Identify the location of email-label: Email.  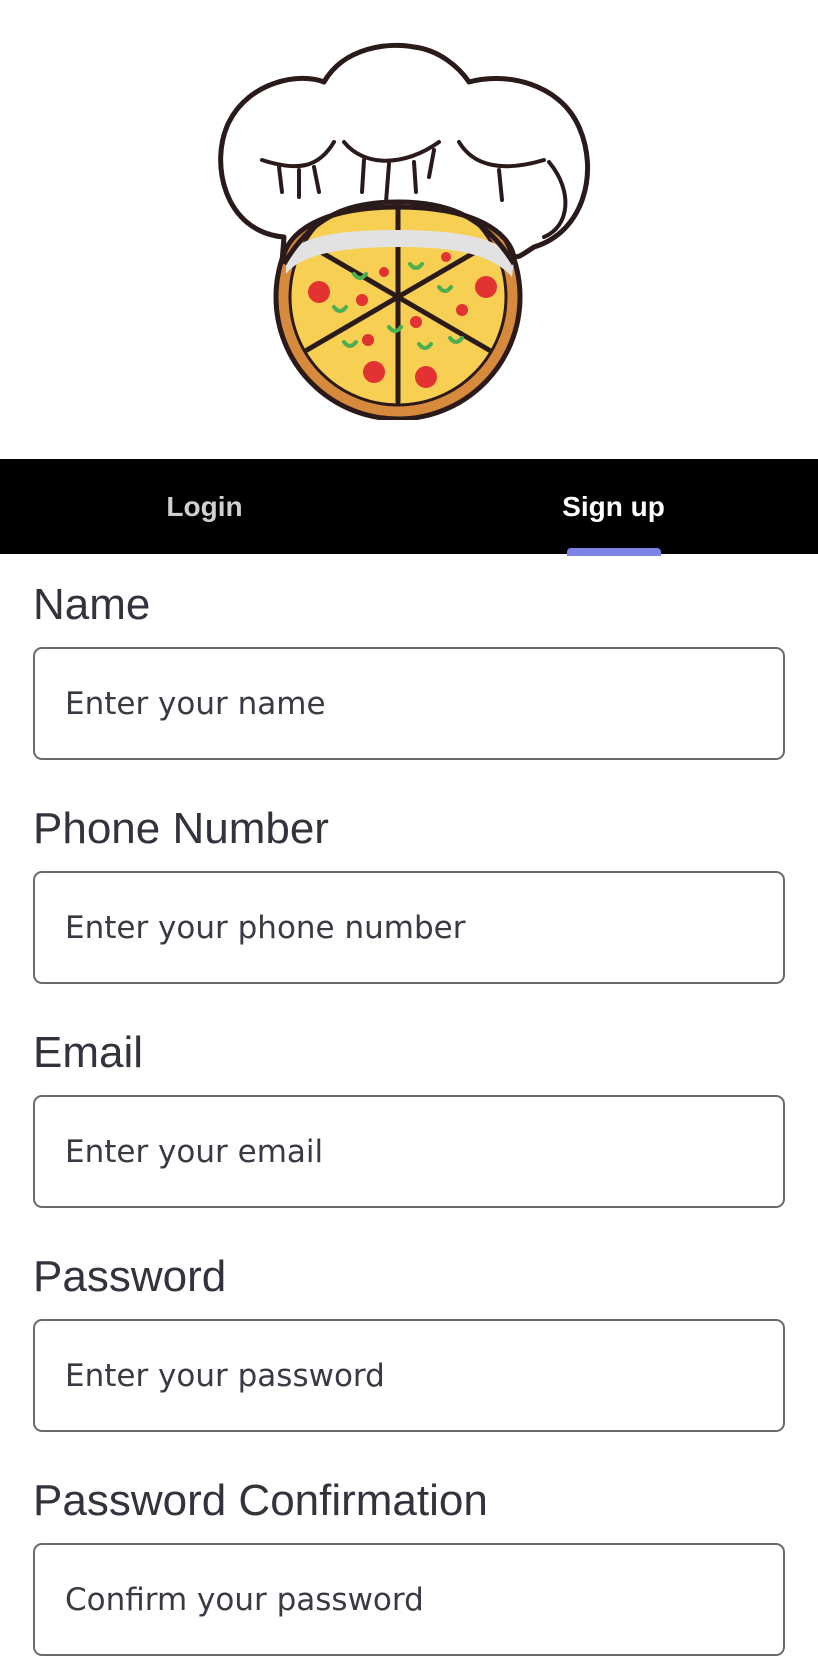
(88, 1052).